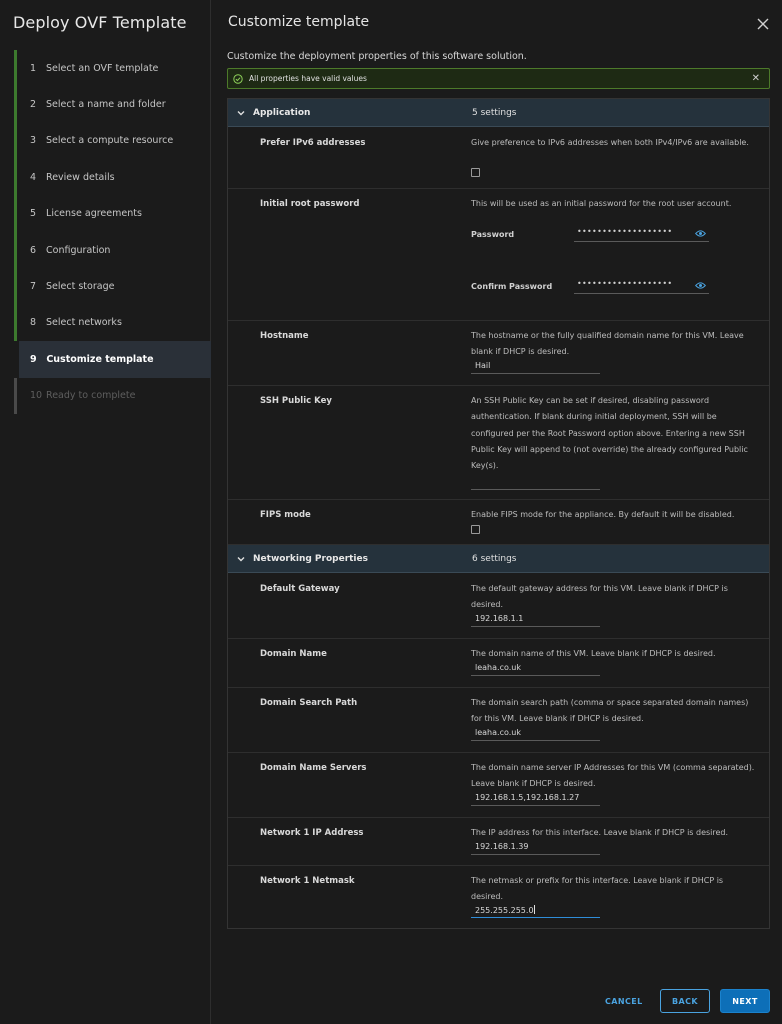 The image size is (782, 1024). Describe the element at coordinates (498, 78) in the screenshot. I see `success-alert: All properties have valid values ✕` at that location.